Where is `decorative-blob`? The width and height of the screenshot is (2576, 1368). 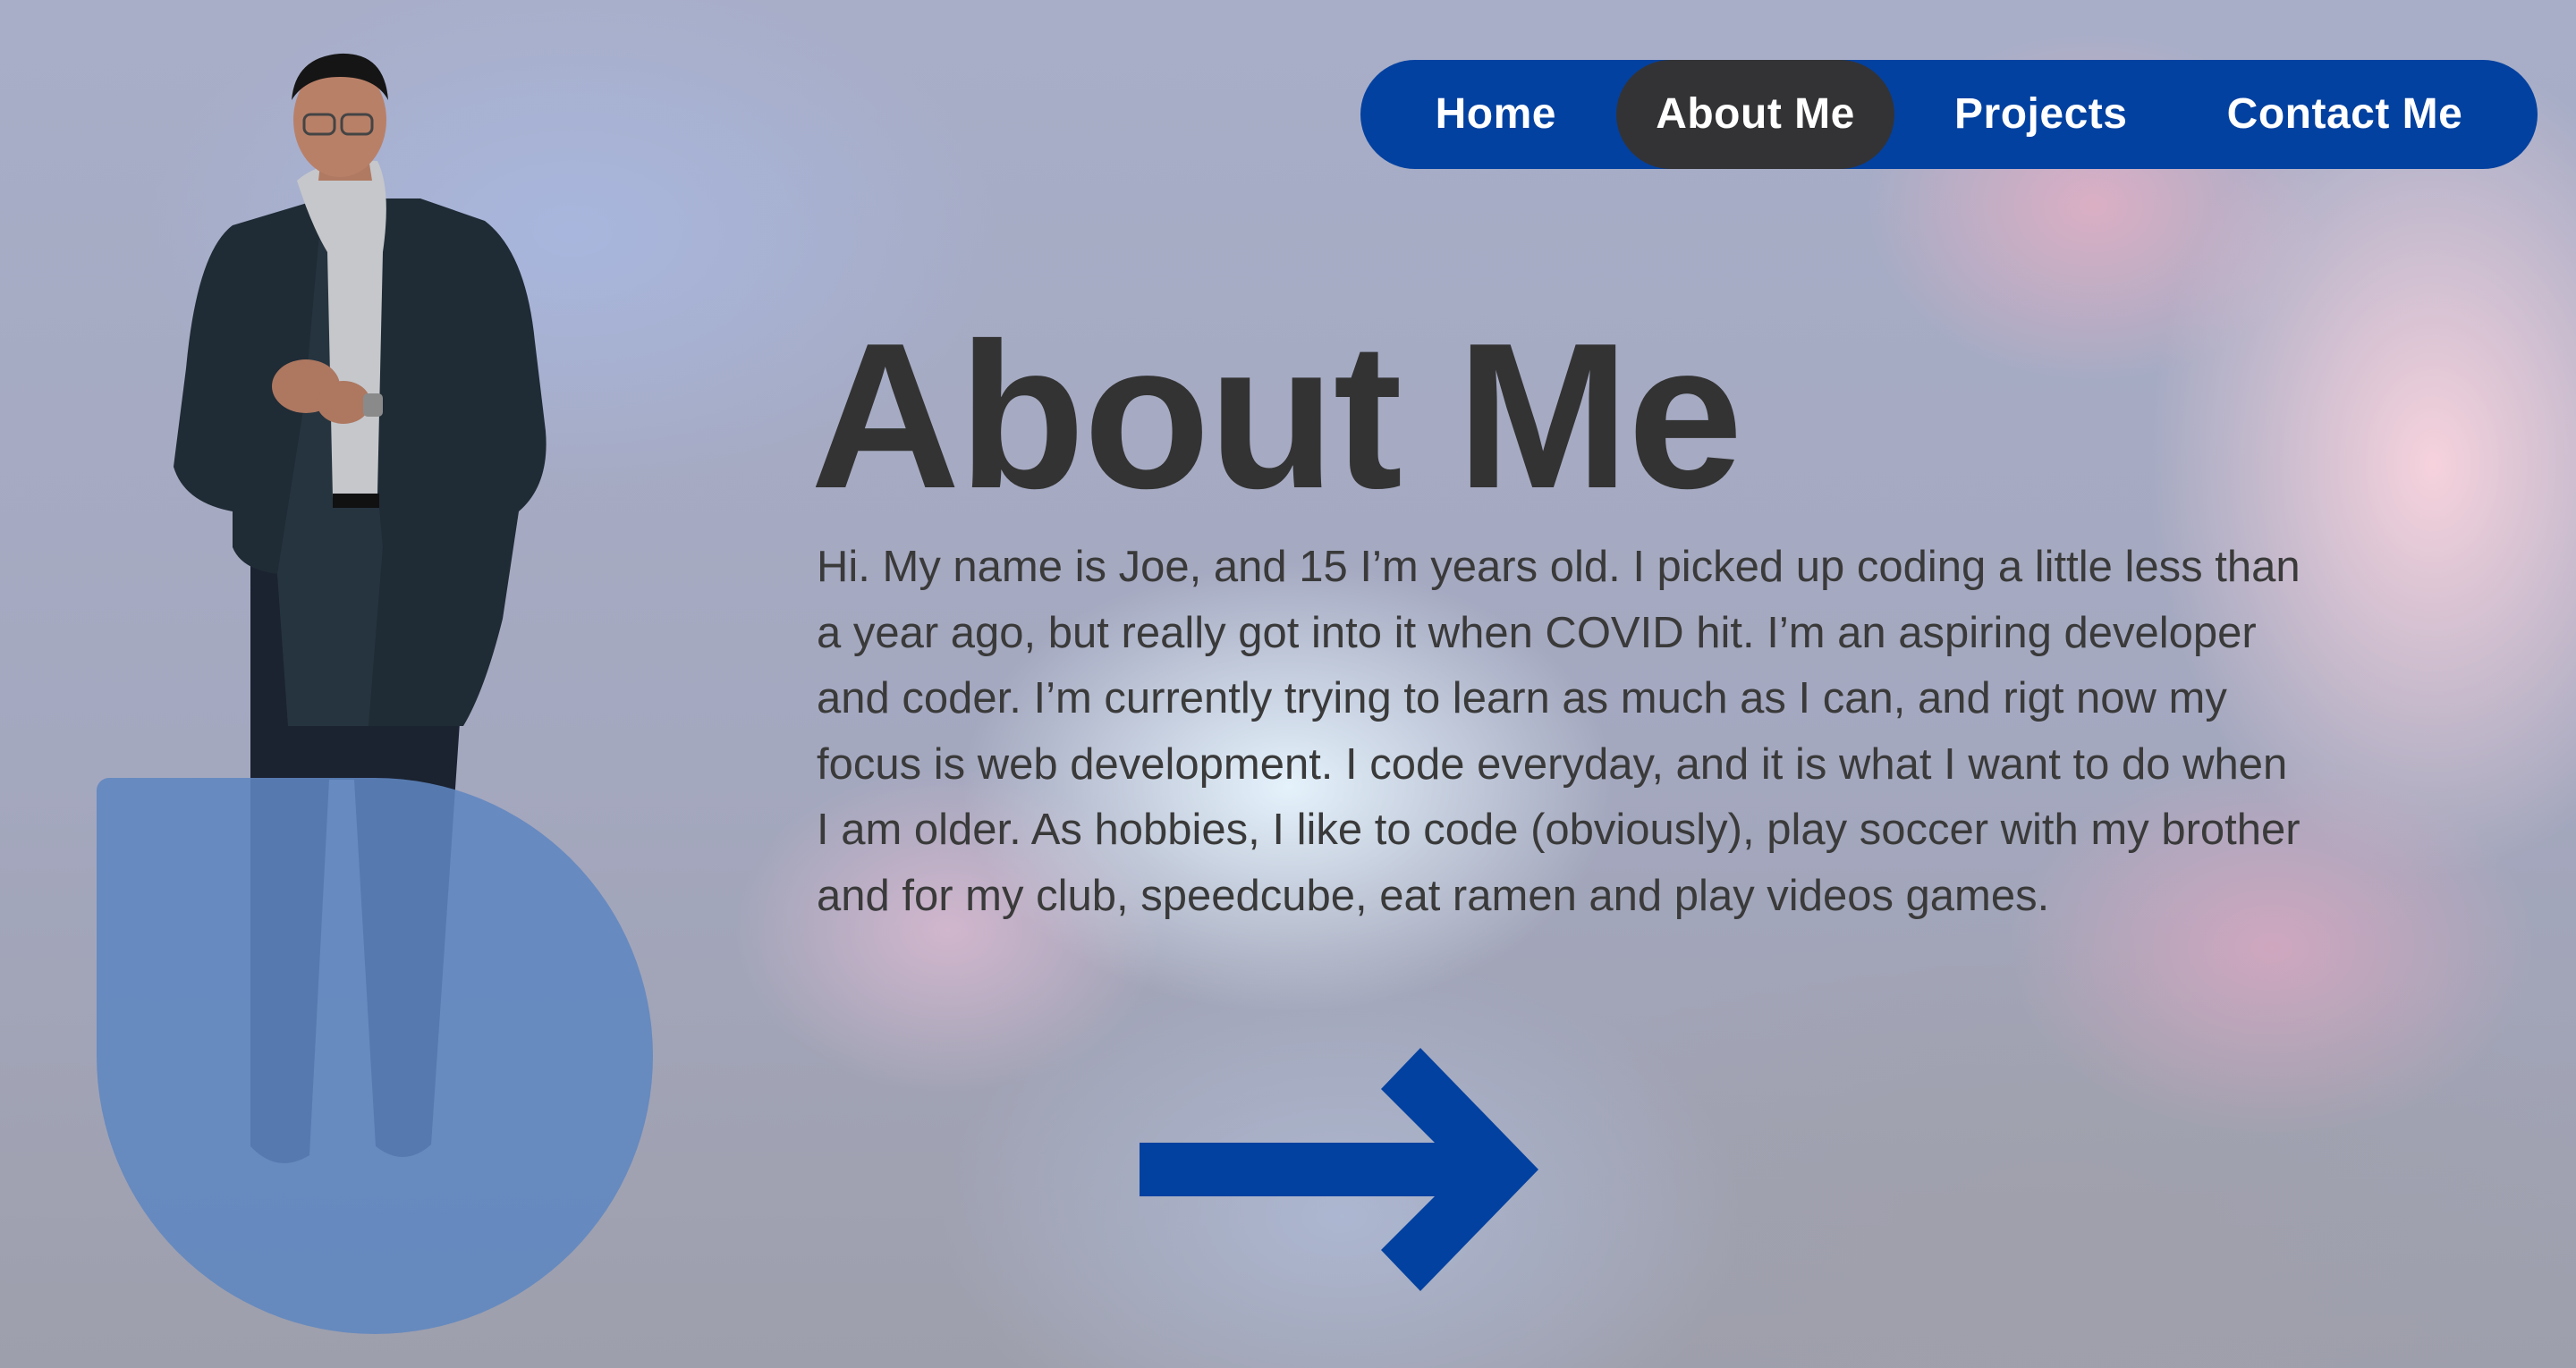 decorative-blob is located at coordinates (375, 1056).